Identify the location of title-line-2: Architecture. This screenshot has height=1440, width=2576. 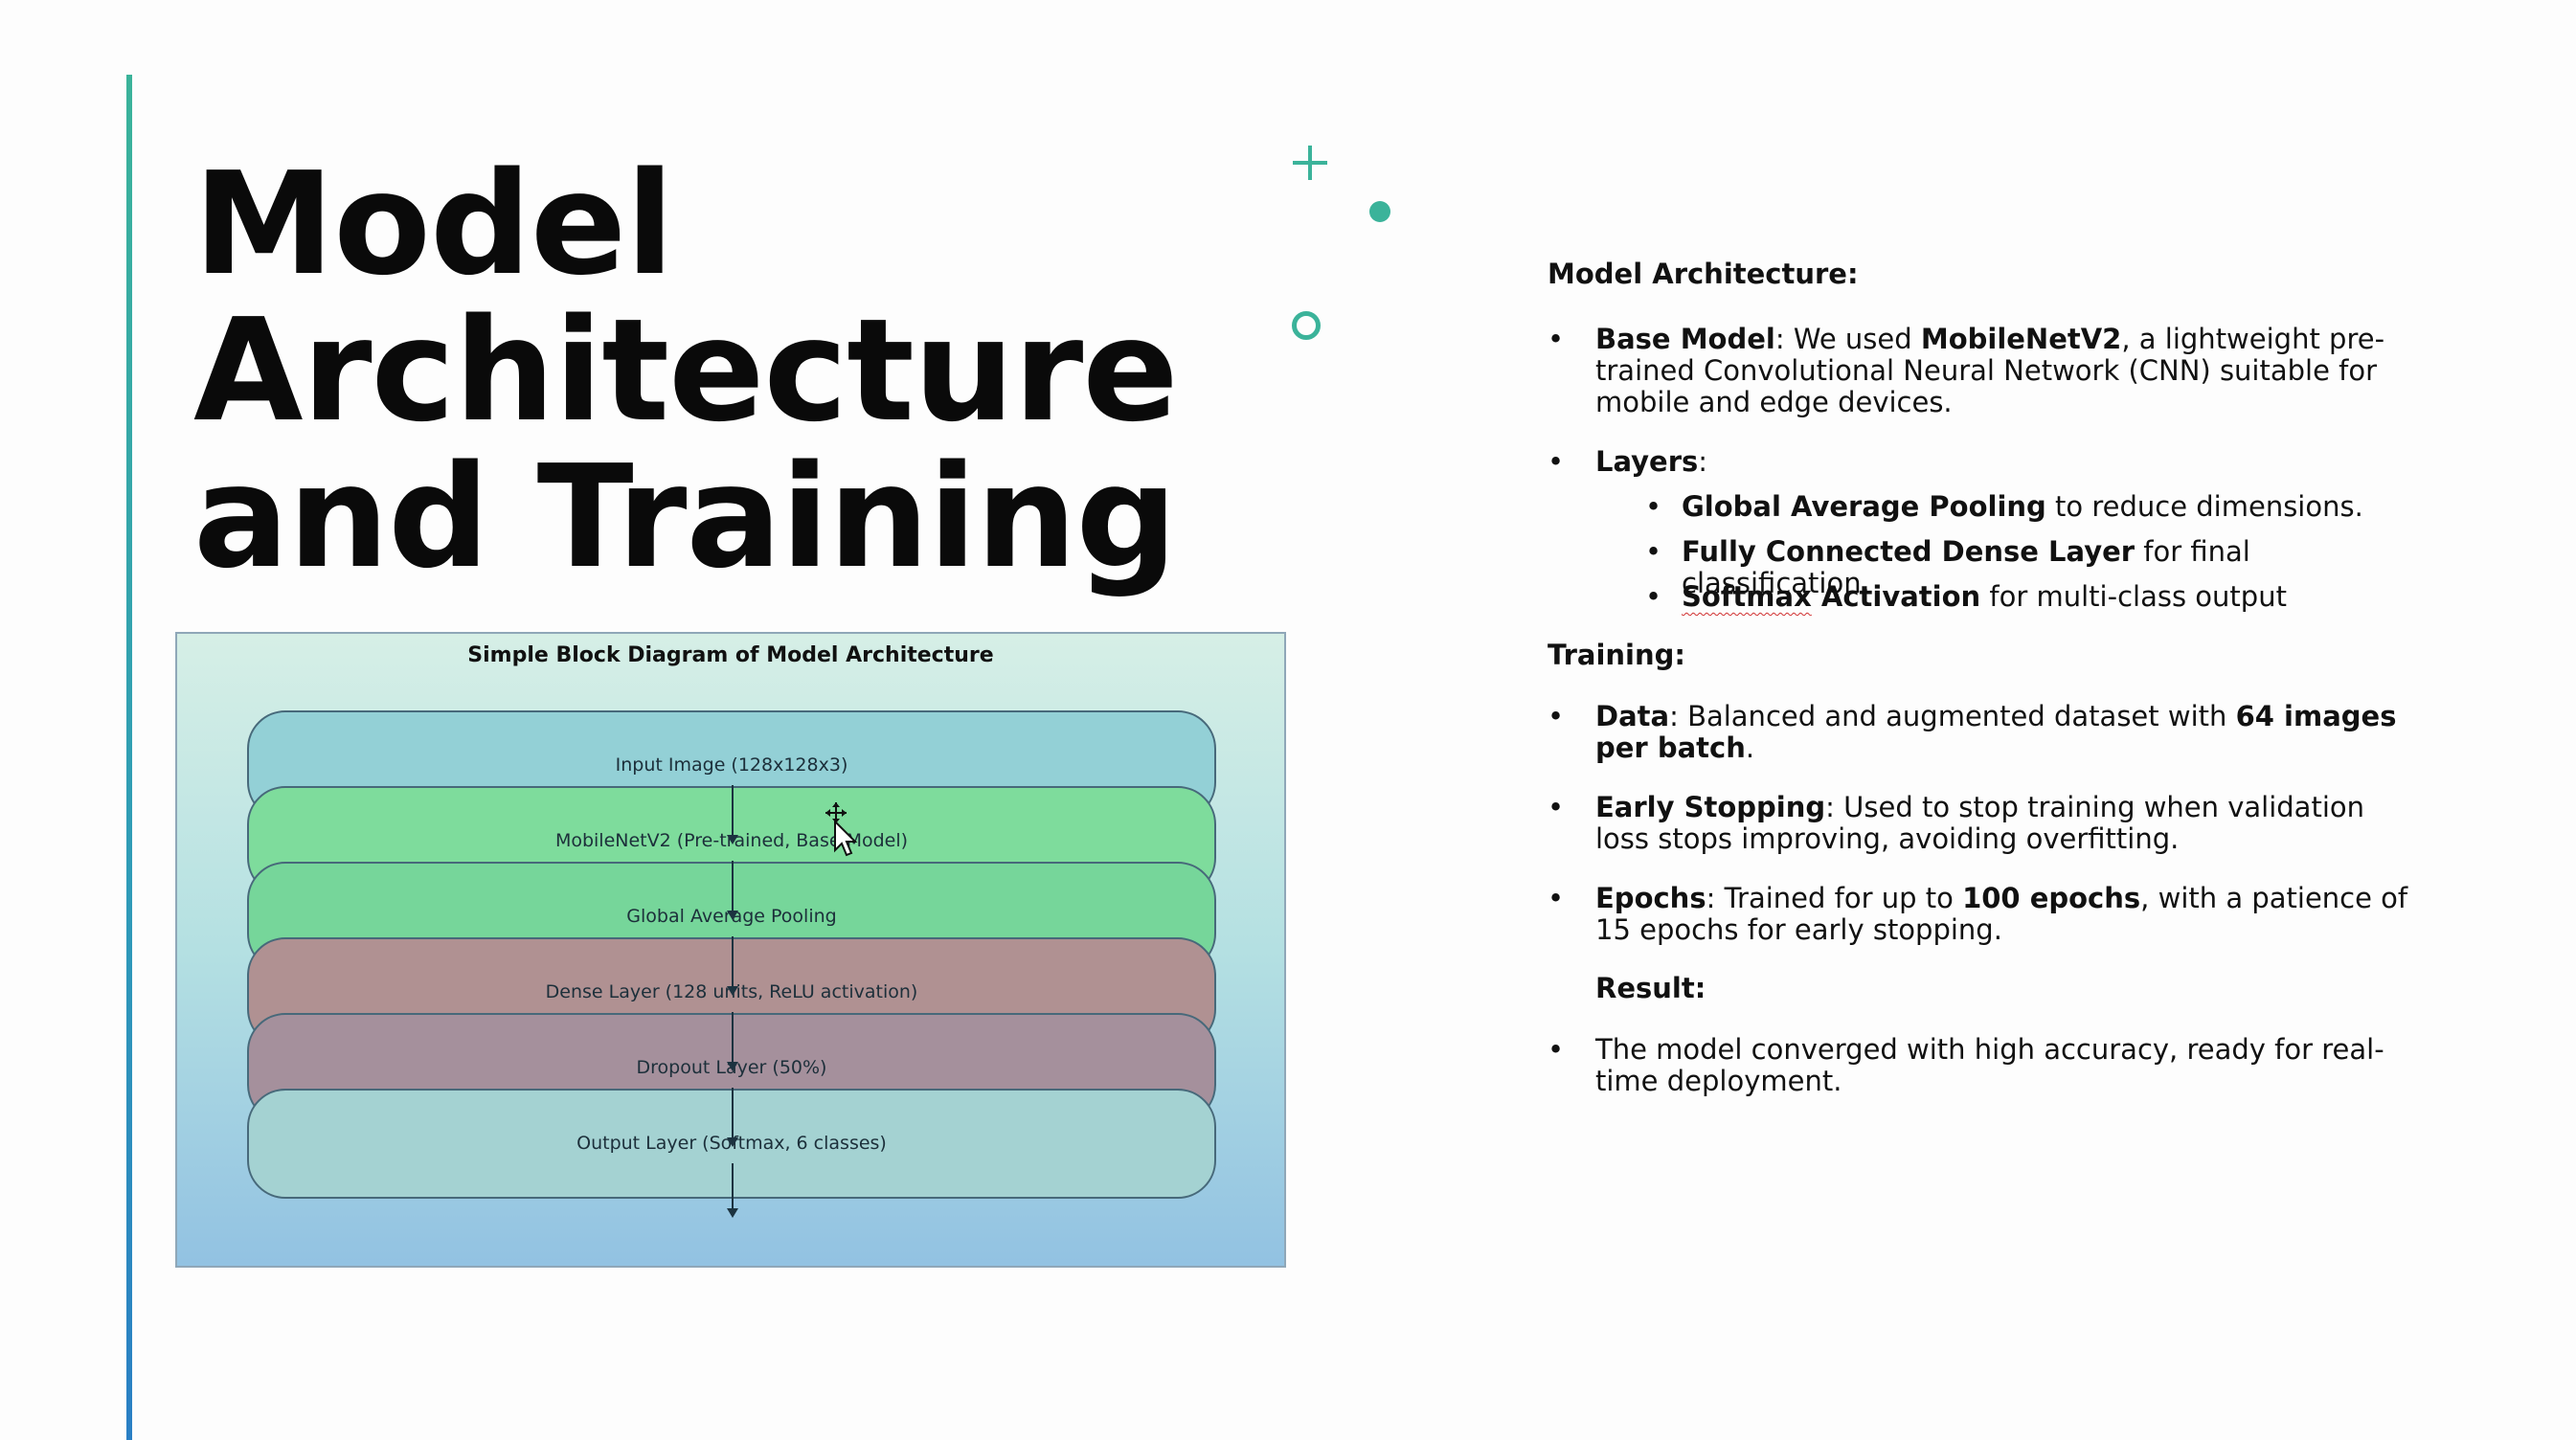
(686, 371).